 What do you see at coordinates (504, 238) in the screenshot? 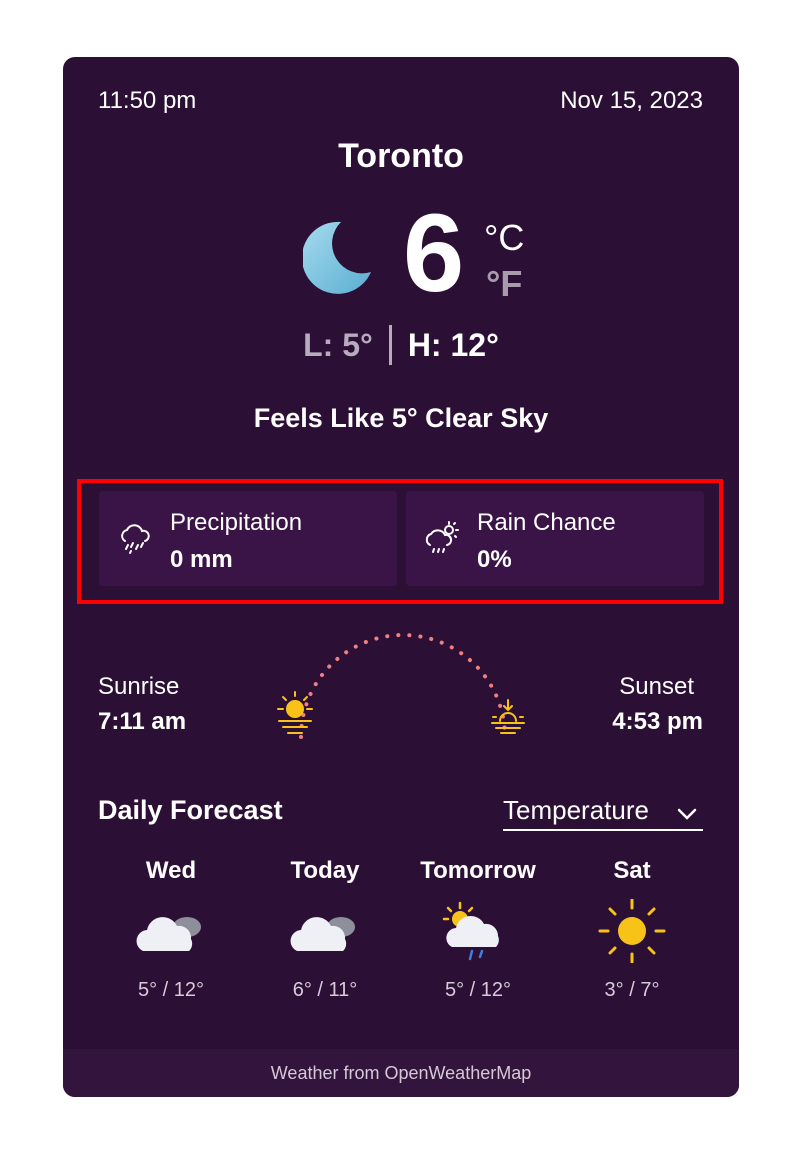
I see `unit-celsius: °C` at bounding box center [504, 238].